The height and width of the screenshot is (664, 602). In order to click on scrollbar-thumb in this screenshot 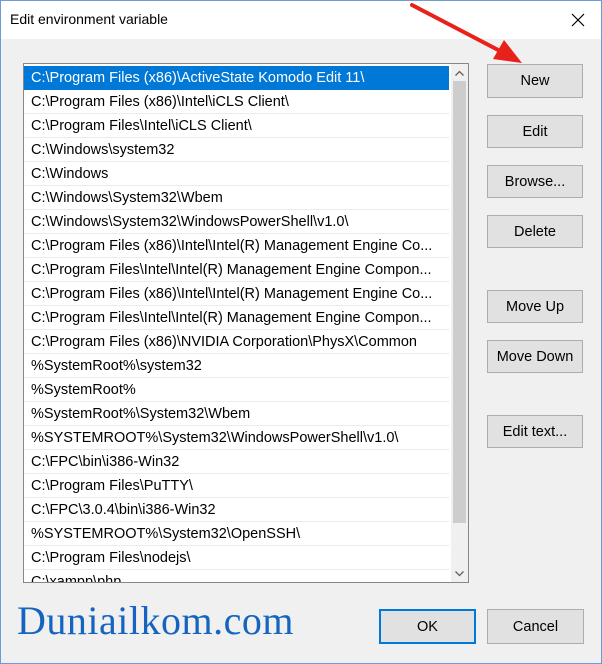, I will do `click(459, 302)`.